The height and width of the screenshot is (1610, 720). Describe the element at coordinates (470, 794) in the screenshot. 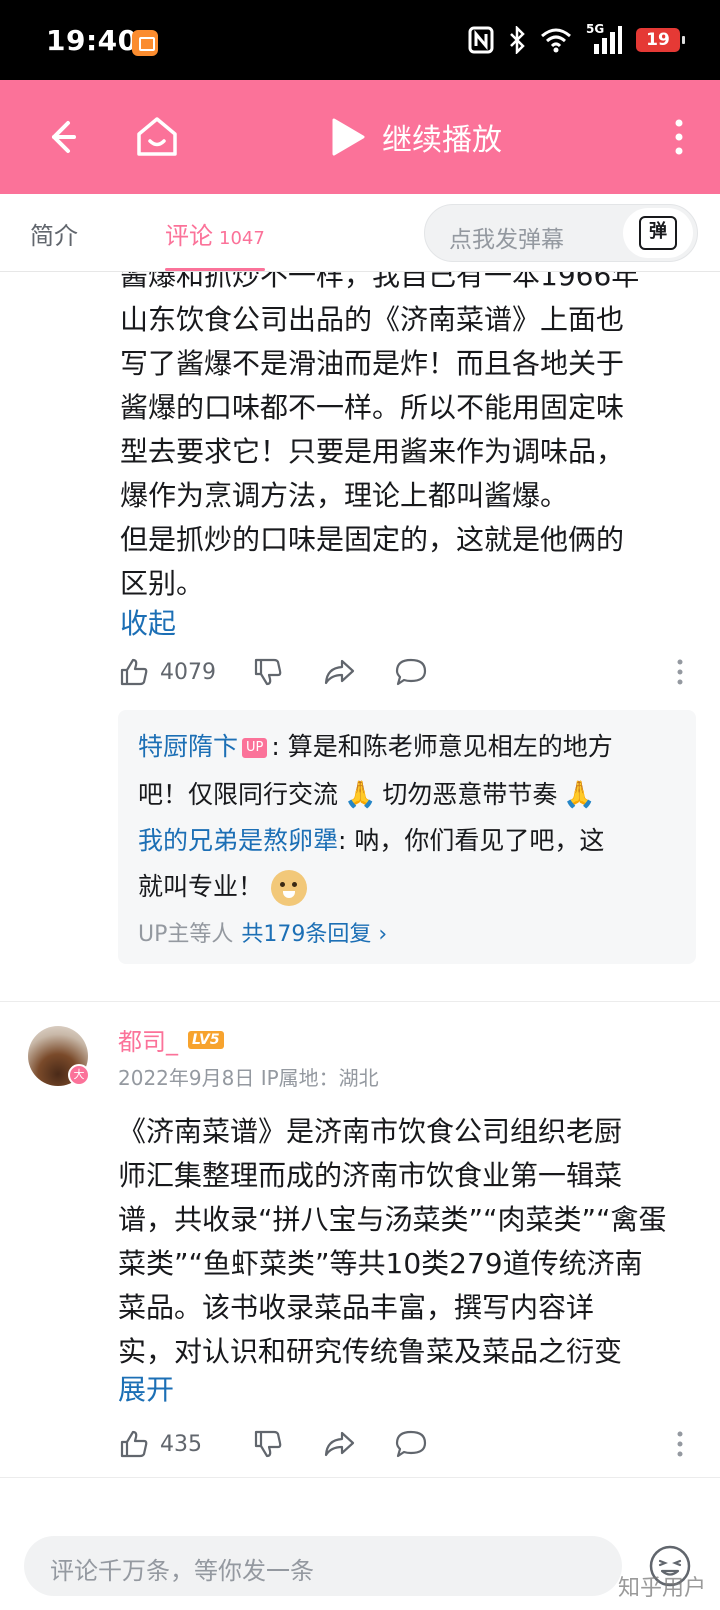

I see `reply-text: 切勿恶意带节奏` at that location.